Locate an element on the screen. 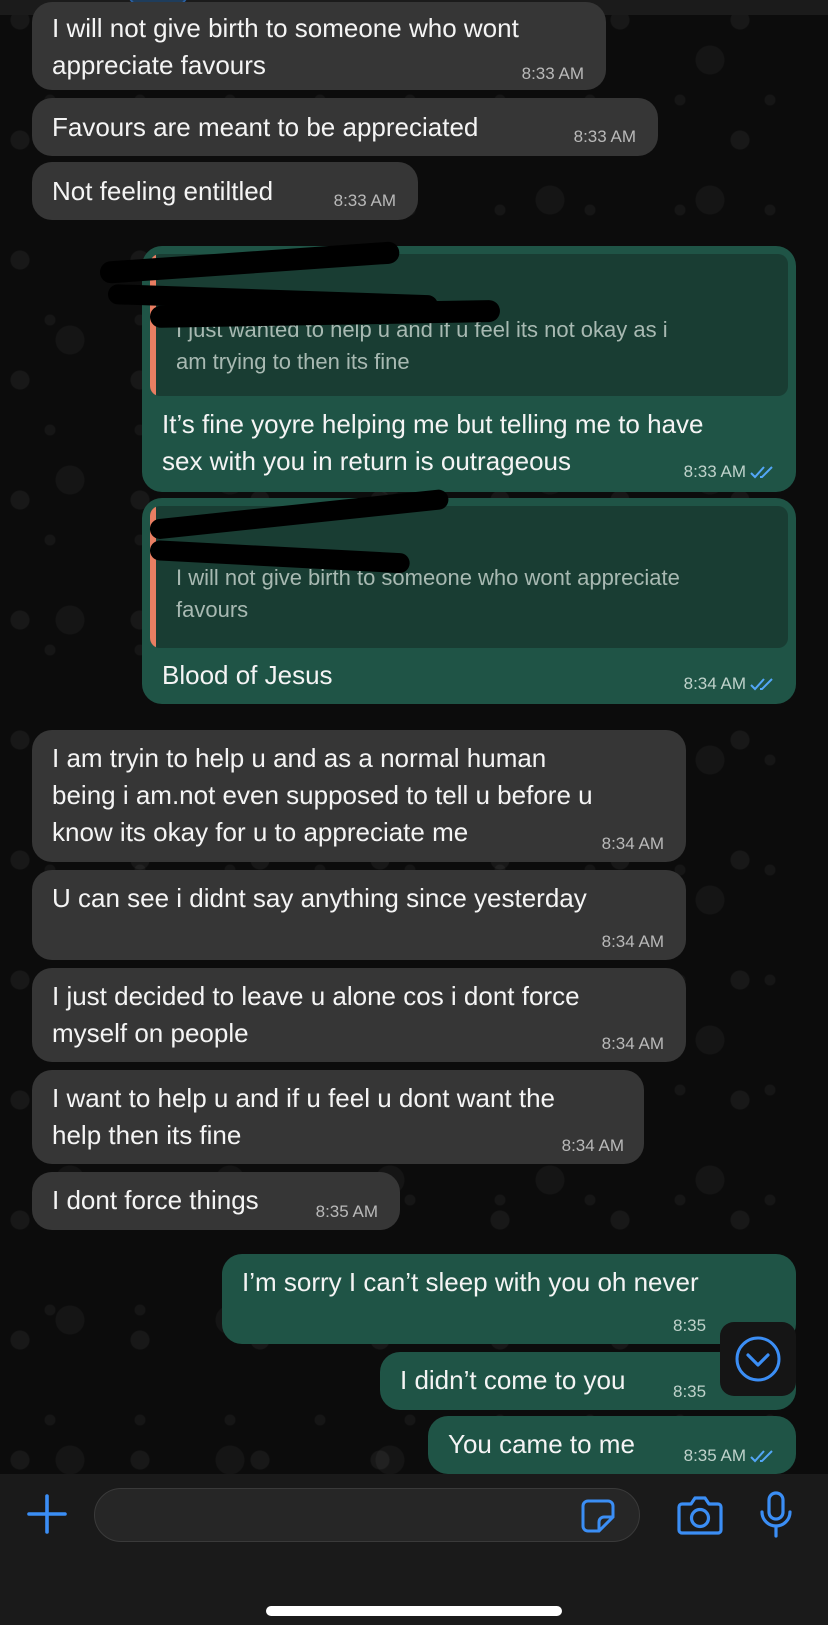 The width and height of the screenshot is (828, 1625). message-text: I dont force things is located at coordinates (155, 1200).